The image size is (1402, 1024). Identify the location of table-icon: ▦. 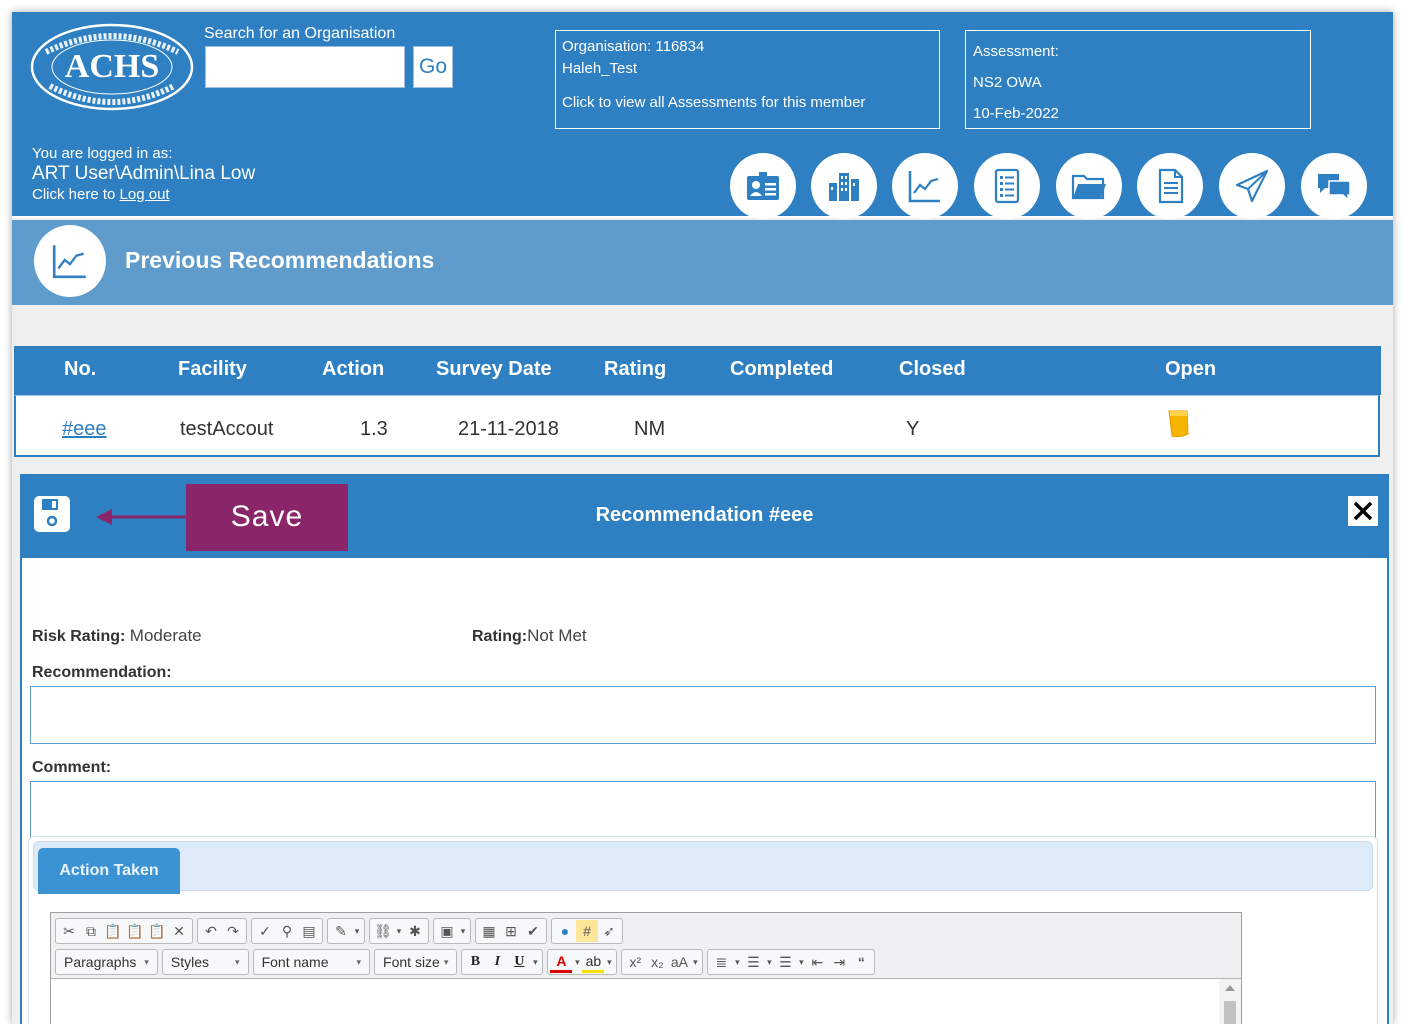
(489, 931).